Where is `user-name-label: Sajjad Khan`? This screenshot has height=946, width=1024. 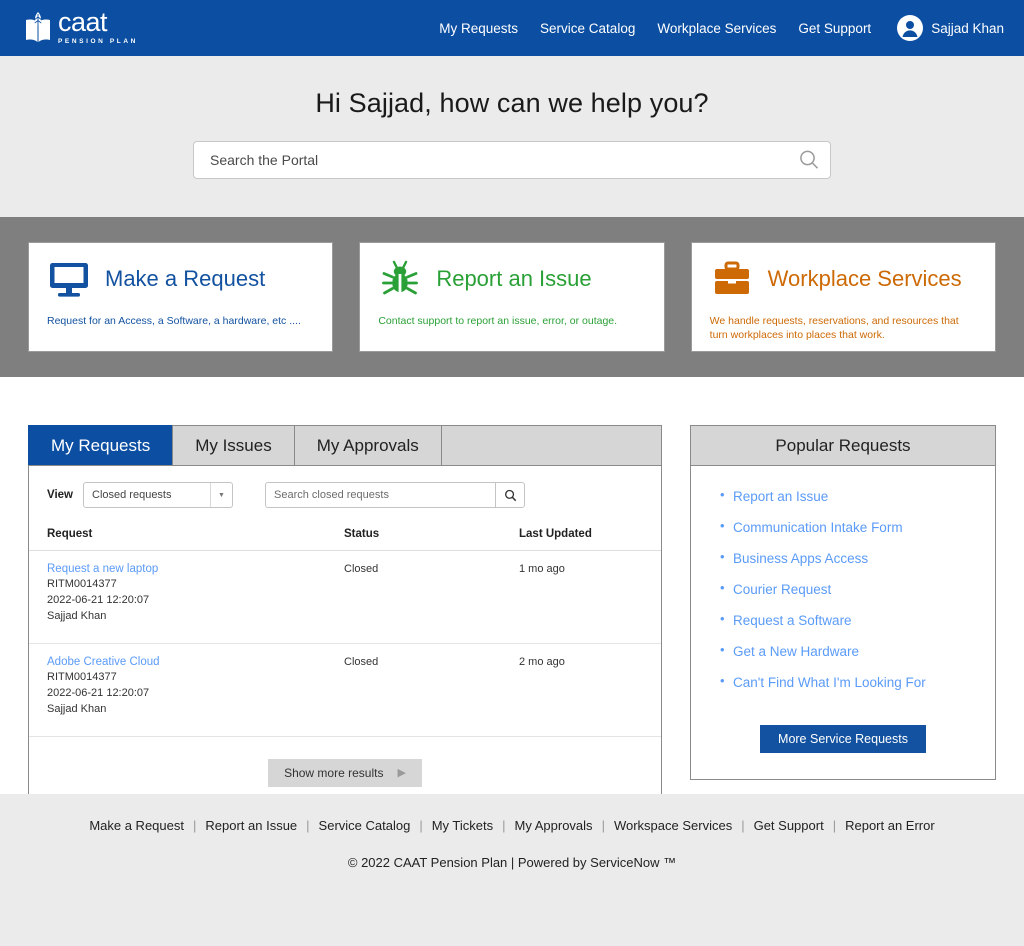
user-name-label: Sajjad Khan is located at coordinates (967, 28).